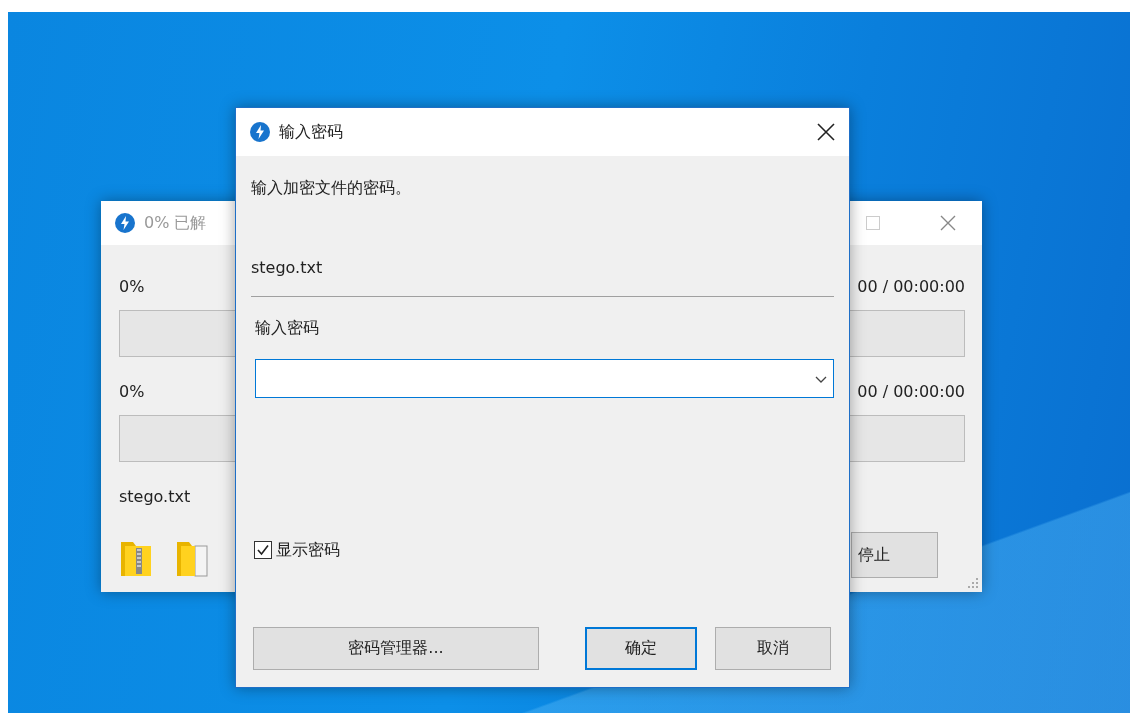 Image resolution: width=1130 pixels, height=713 pixels. What do you see at coordinates (263, 550) in the screenshot?
I see `show-password-checkbox` at bounding box center [263, 550].